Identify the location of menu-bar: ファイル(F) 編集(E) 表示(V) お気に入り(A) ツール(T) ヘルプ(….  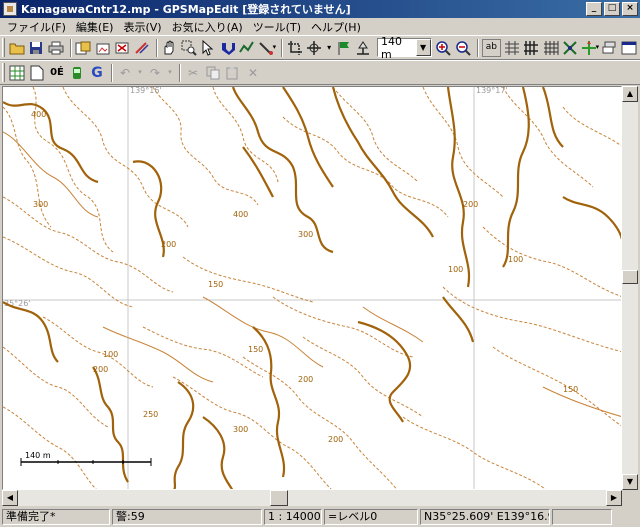
(320, 26).